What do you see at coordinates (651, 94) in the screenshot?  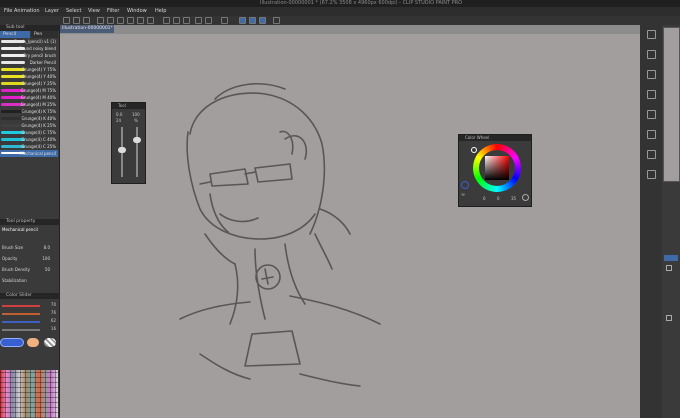 I see `history-icon` at bounding box center [651, 94].